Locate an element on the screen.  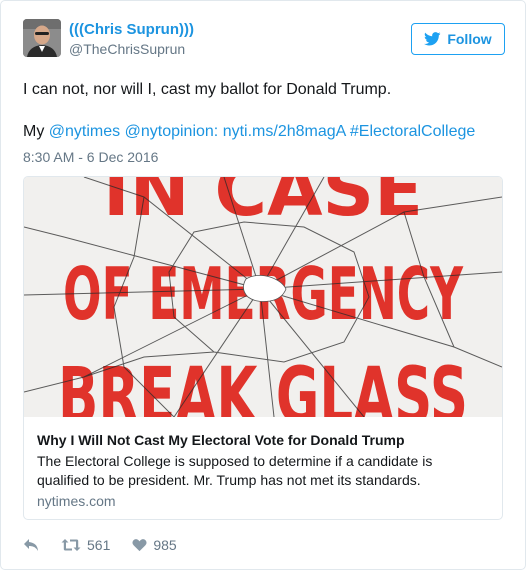
tweet-timestamp: 8:30 AM - 6 Dec 2016 is located at coordinates (90, 157).